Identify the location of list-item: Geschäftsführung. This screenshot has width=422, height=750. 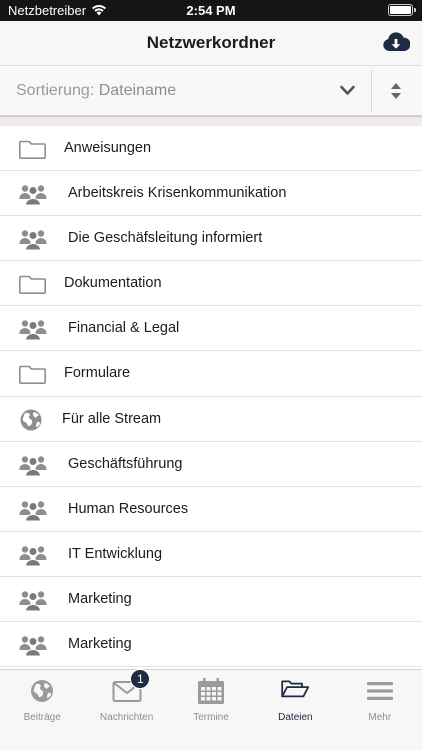
(211, 464).